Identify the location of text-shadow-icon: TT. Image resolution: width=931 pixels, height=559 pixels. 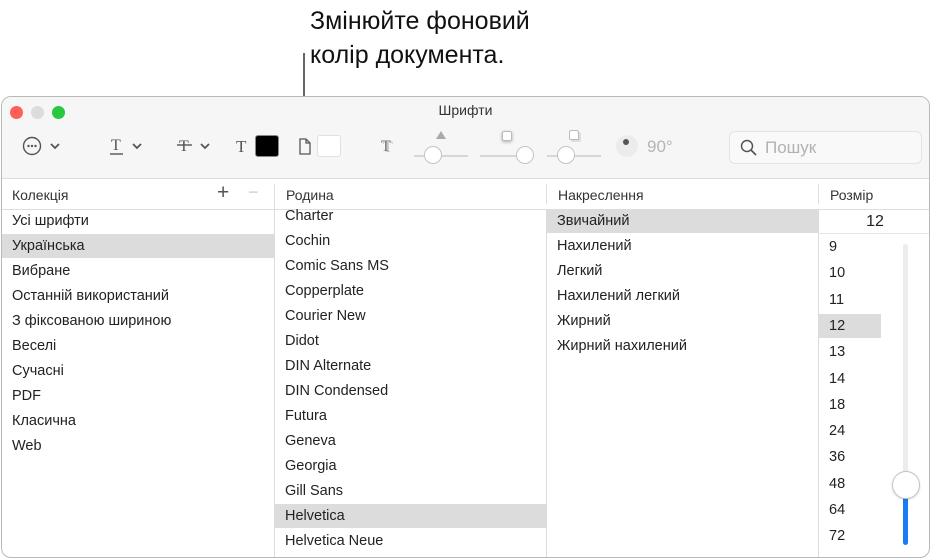
(387, 146).